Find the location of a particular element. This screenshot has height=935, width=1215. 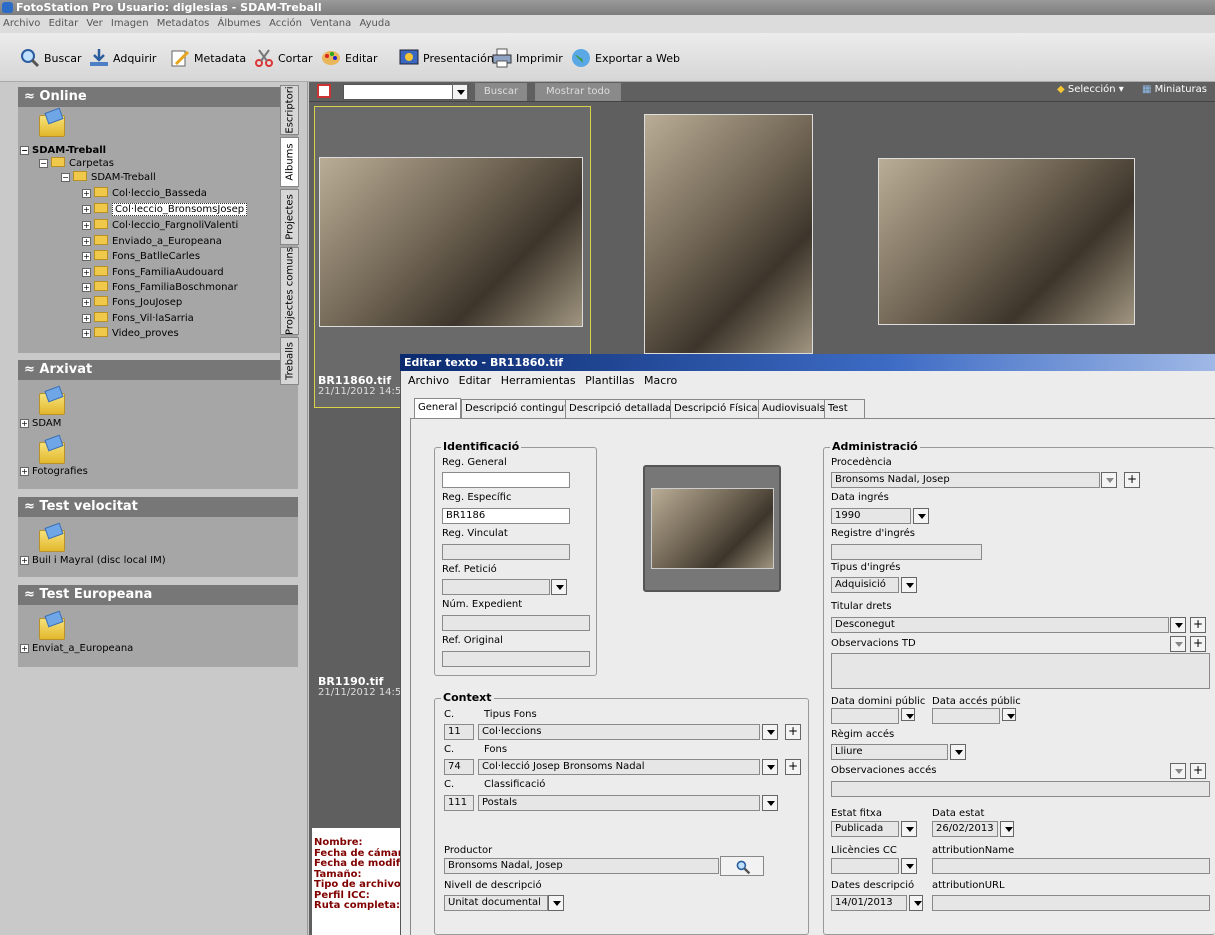

tab-projectes: Projectes is located at coordinates (289, 217).